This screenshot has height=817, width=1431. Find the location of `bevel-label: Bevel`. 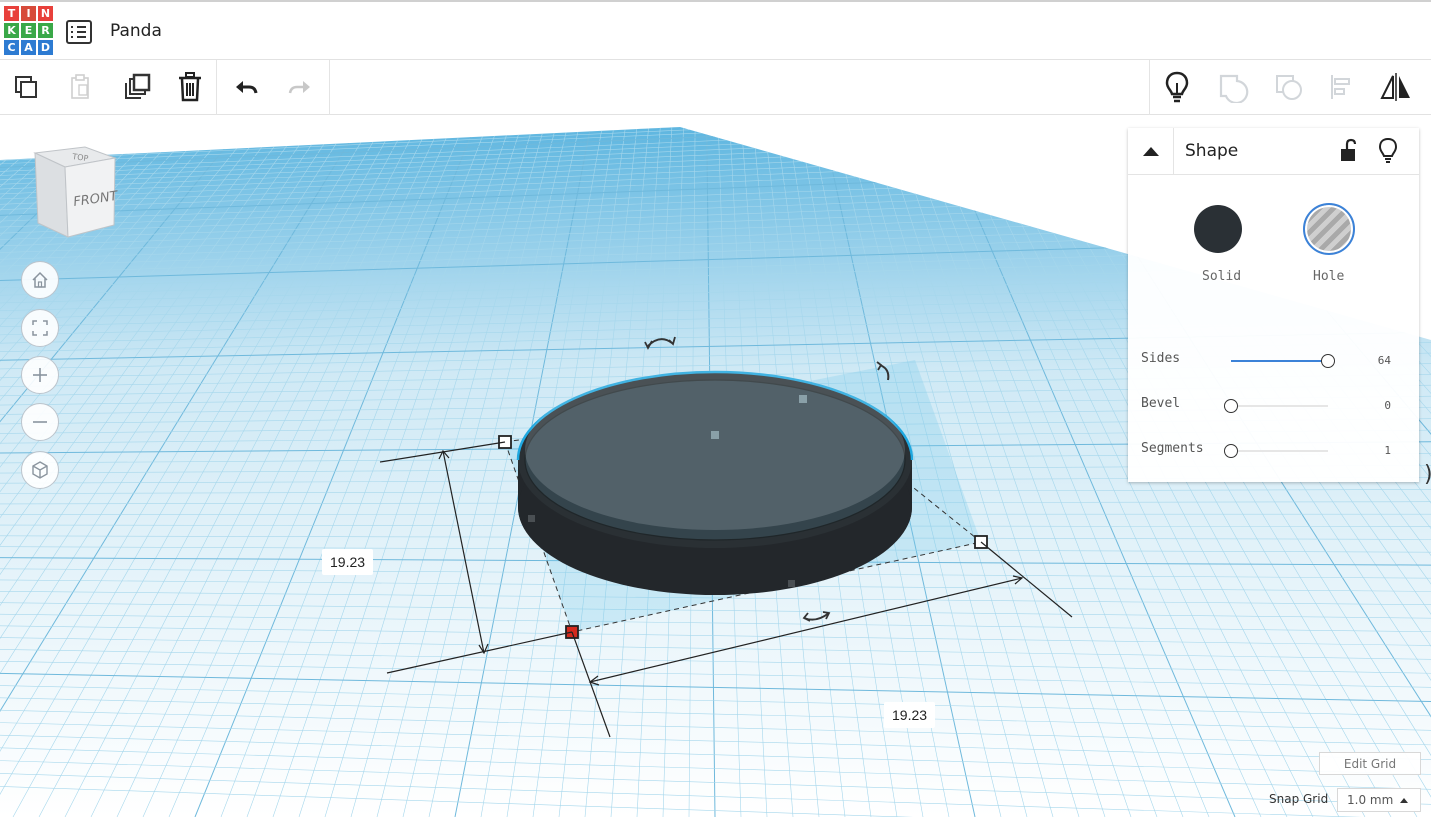

bevel-label: Bevel is located at coordinates (1161, 403).